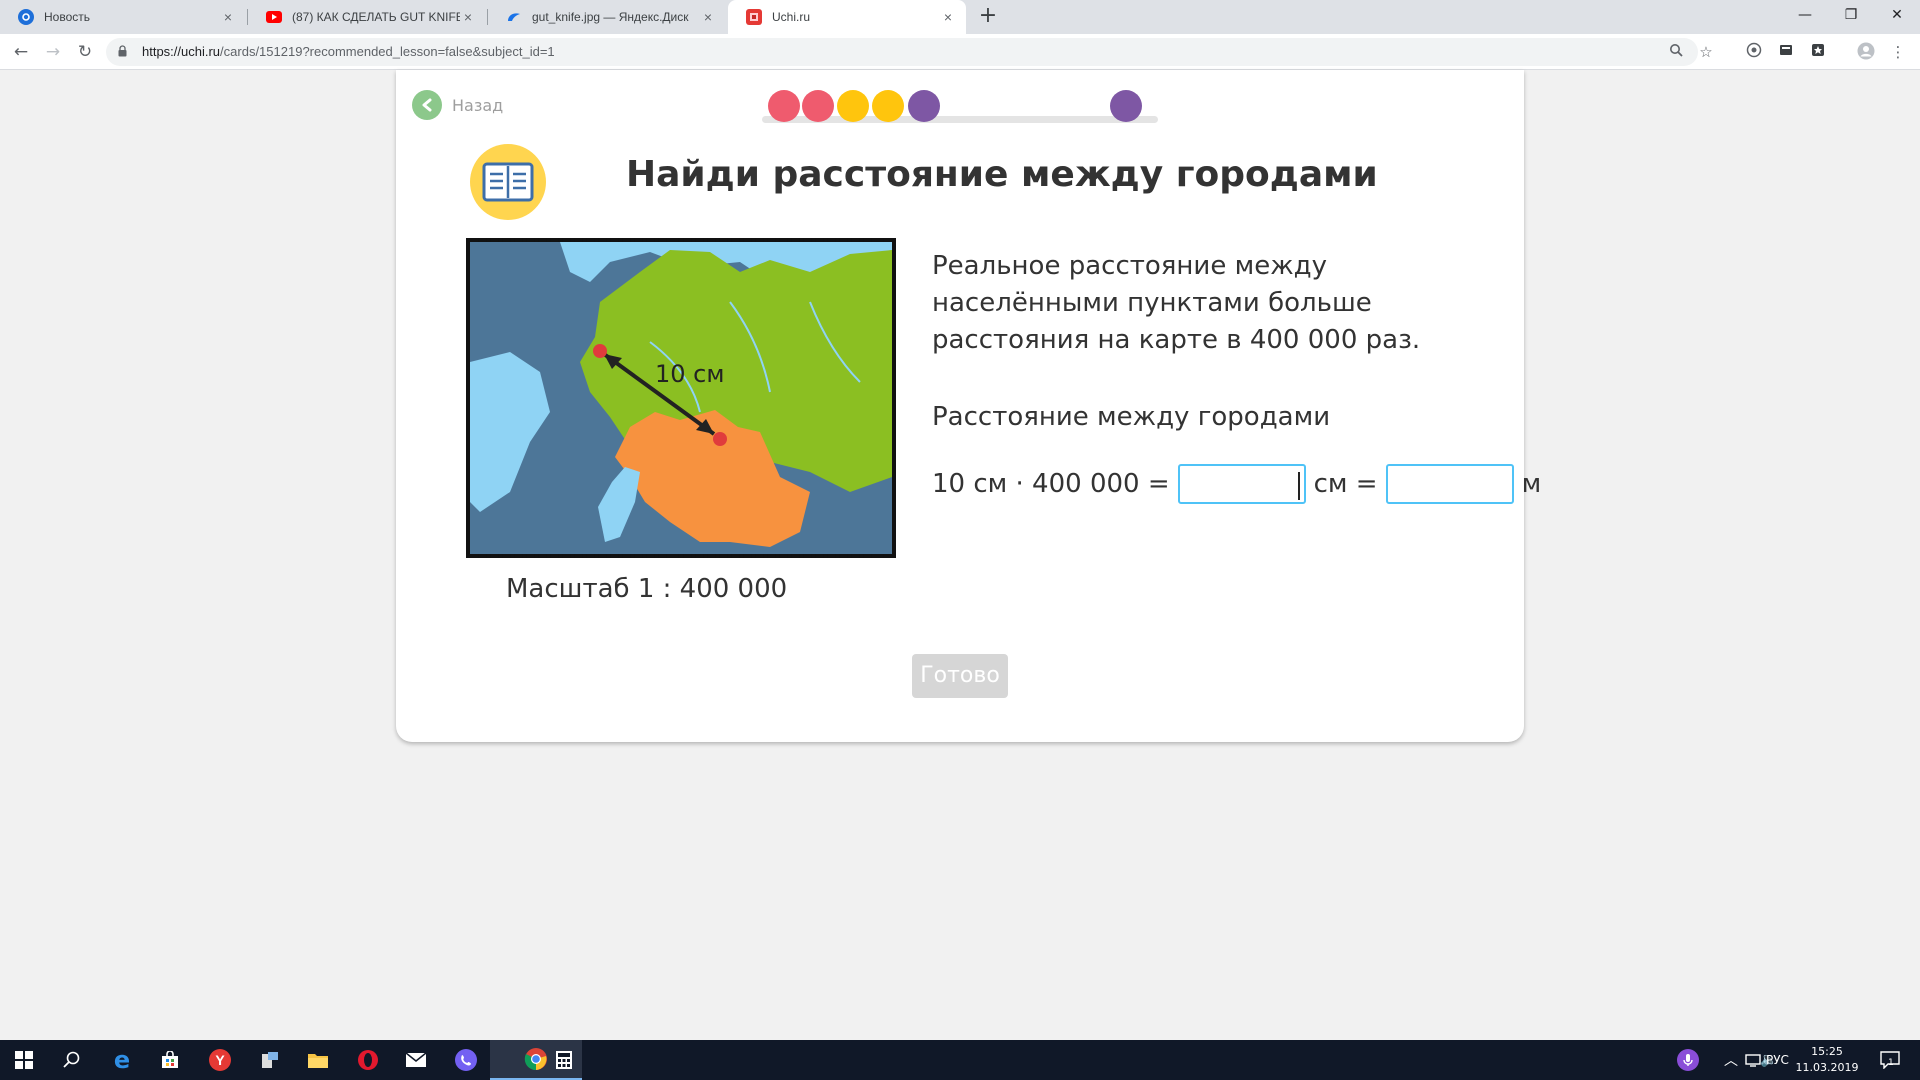 Image resolution: width=1920 pixels, height=1080 pixels. Describe the element at coordinates (1777, 1060) in the screenshot. I see `language-indicator: РУС` at that location.